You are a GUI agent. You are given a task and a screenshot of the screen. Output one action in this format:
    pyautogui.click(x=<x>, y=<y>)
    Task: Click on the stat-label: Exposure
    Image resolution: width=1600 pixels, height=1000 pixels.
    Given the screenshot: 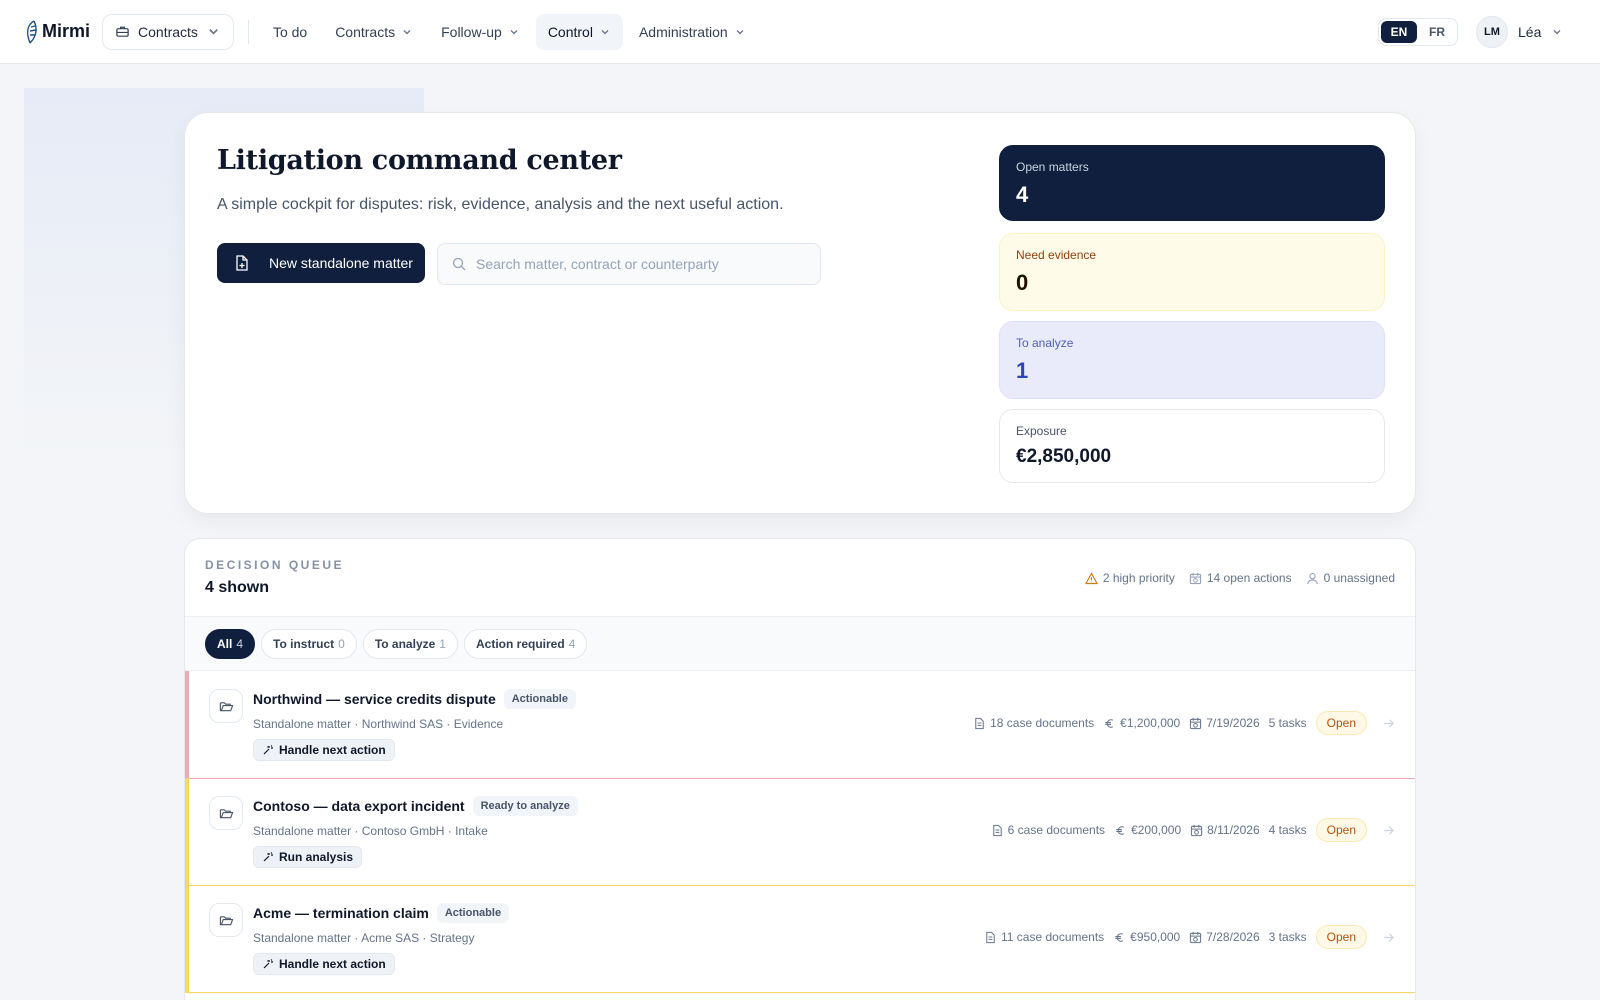 What is the action you would take?
    pyautogui.click(x=1041, y=431)
    